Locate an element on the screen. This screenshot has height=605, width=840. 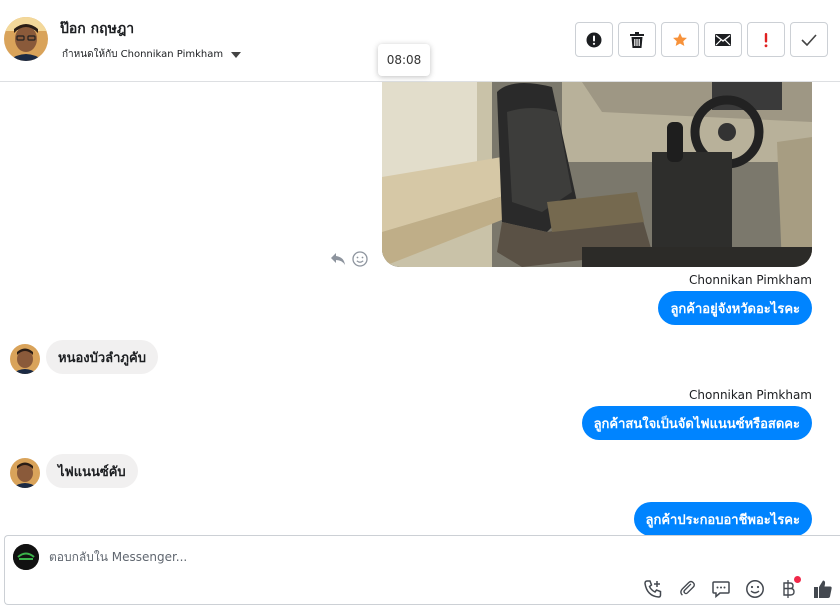
page-avatar is located at coordinates (26, 557).